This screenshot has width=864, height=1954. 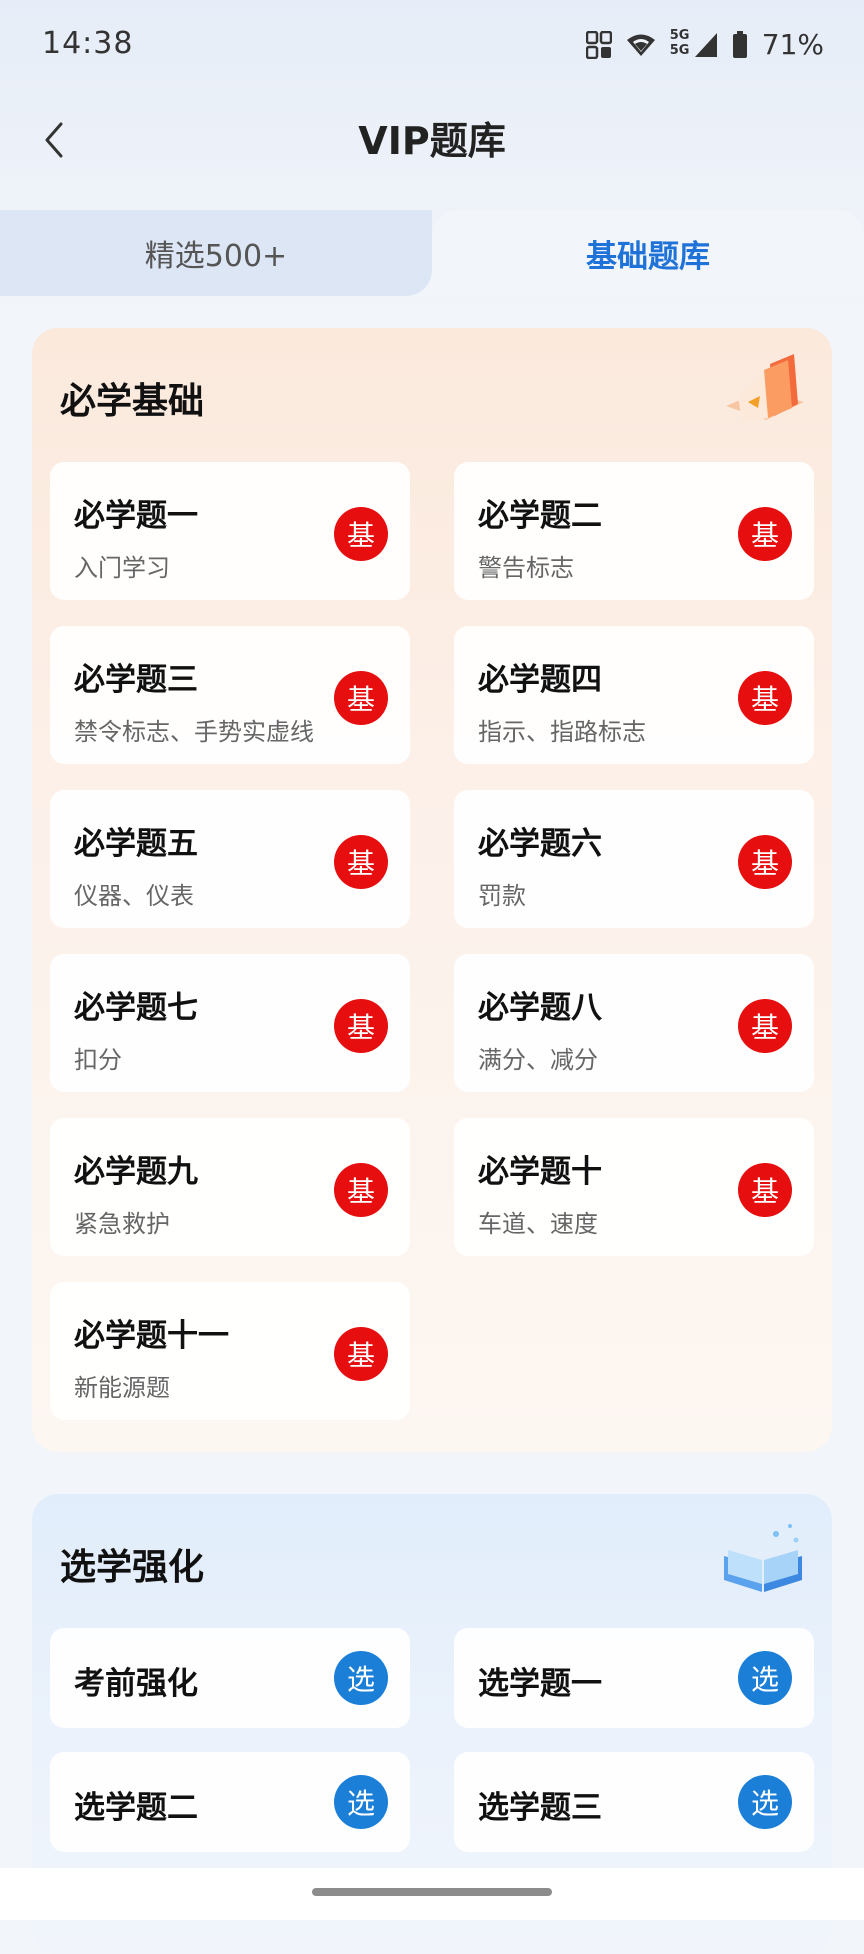 I want to click on card-subtitle: 紧急救护, so click(x=122, y=1224).